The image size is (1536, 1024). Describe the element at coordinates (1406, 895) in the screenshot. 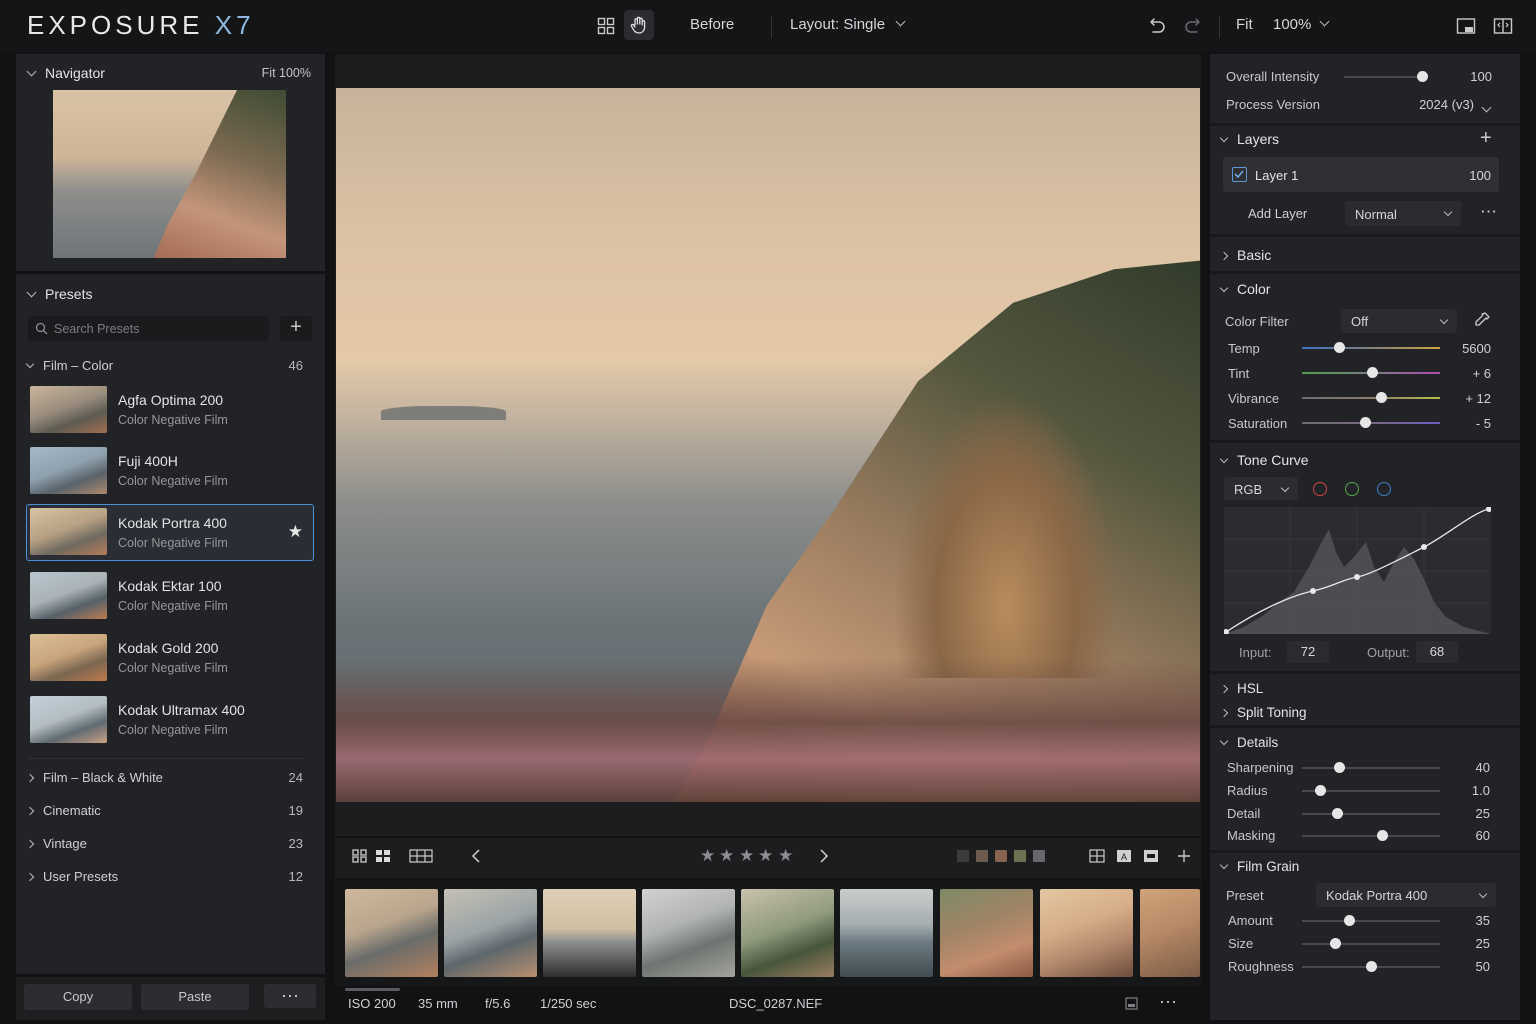

I see `grain-preset-dropdown: Kodak Portra 400` at that location.